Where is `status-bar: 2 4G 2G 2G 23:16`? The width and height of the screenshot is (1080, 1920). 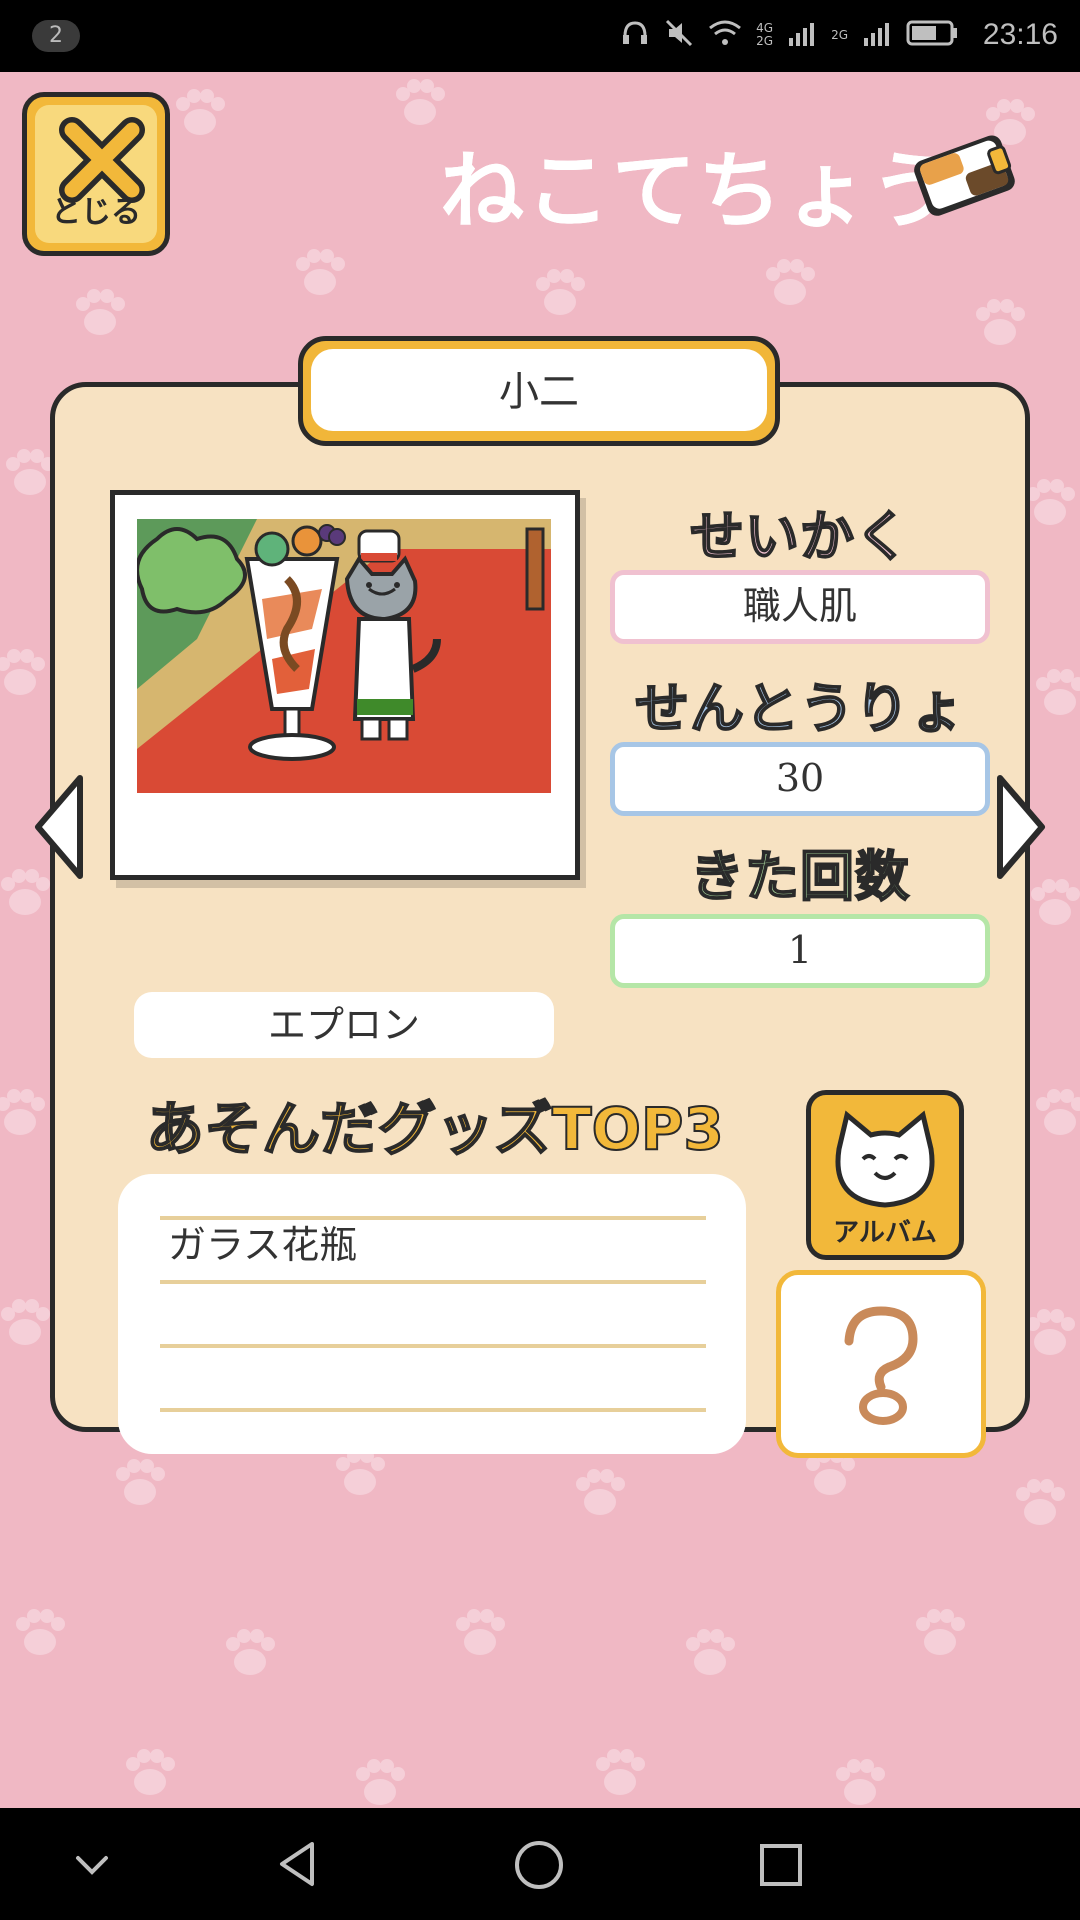 status-bar: 2 4G 2G 2G 23:16 is located at coordinates (540, 36).